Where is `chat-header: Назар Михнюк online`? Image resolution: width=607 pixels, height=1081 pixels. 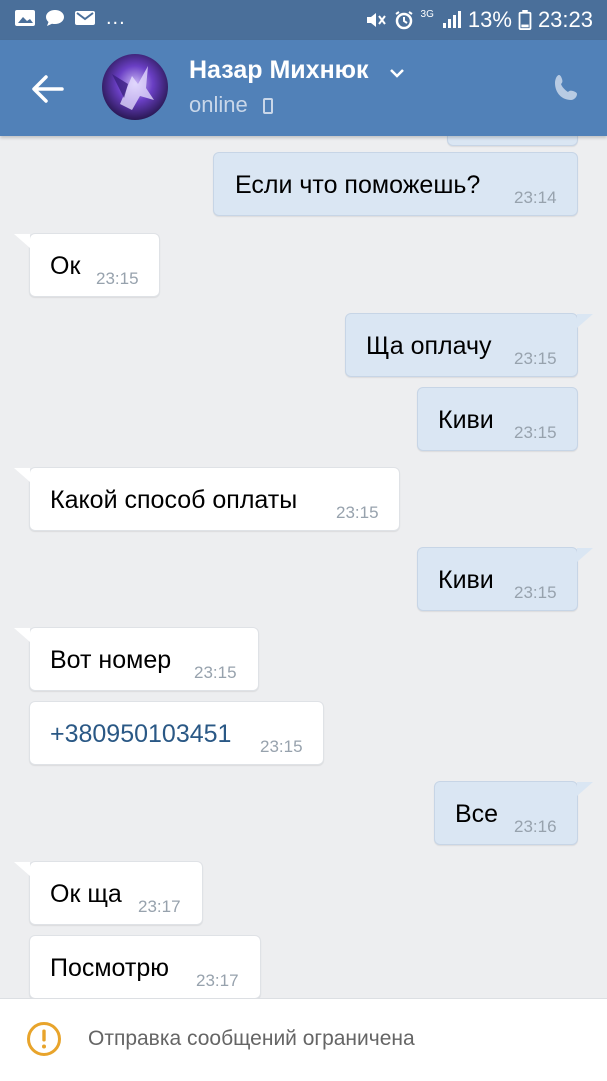 chat-header: Назар Михнюк online is located at coordinates (303, 88).